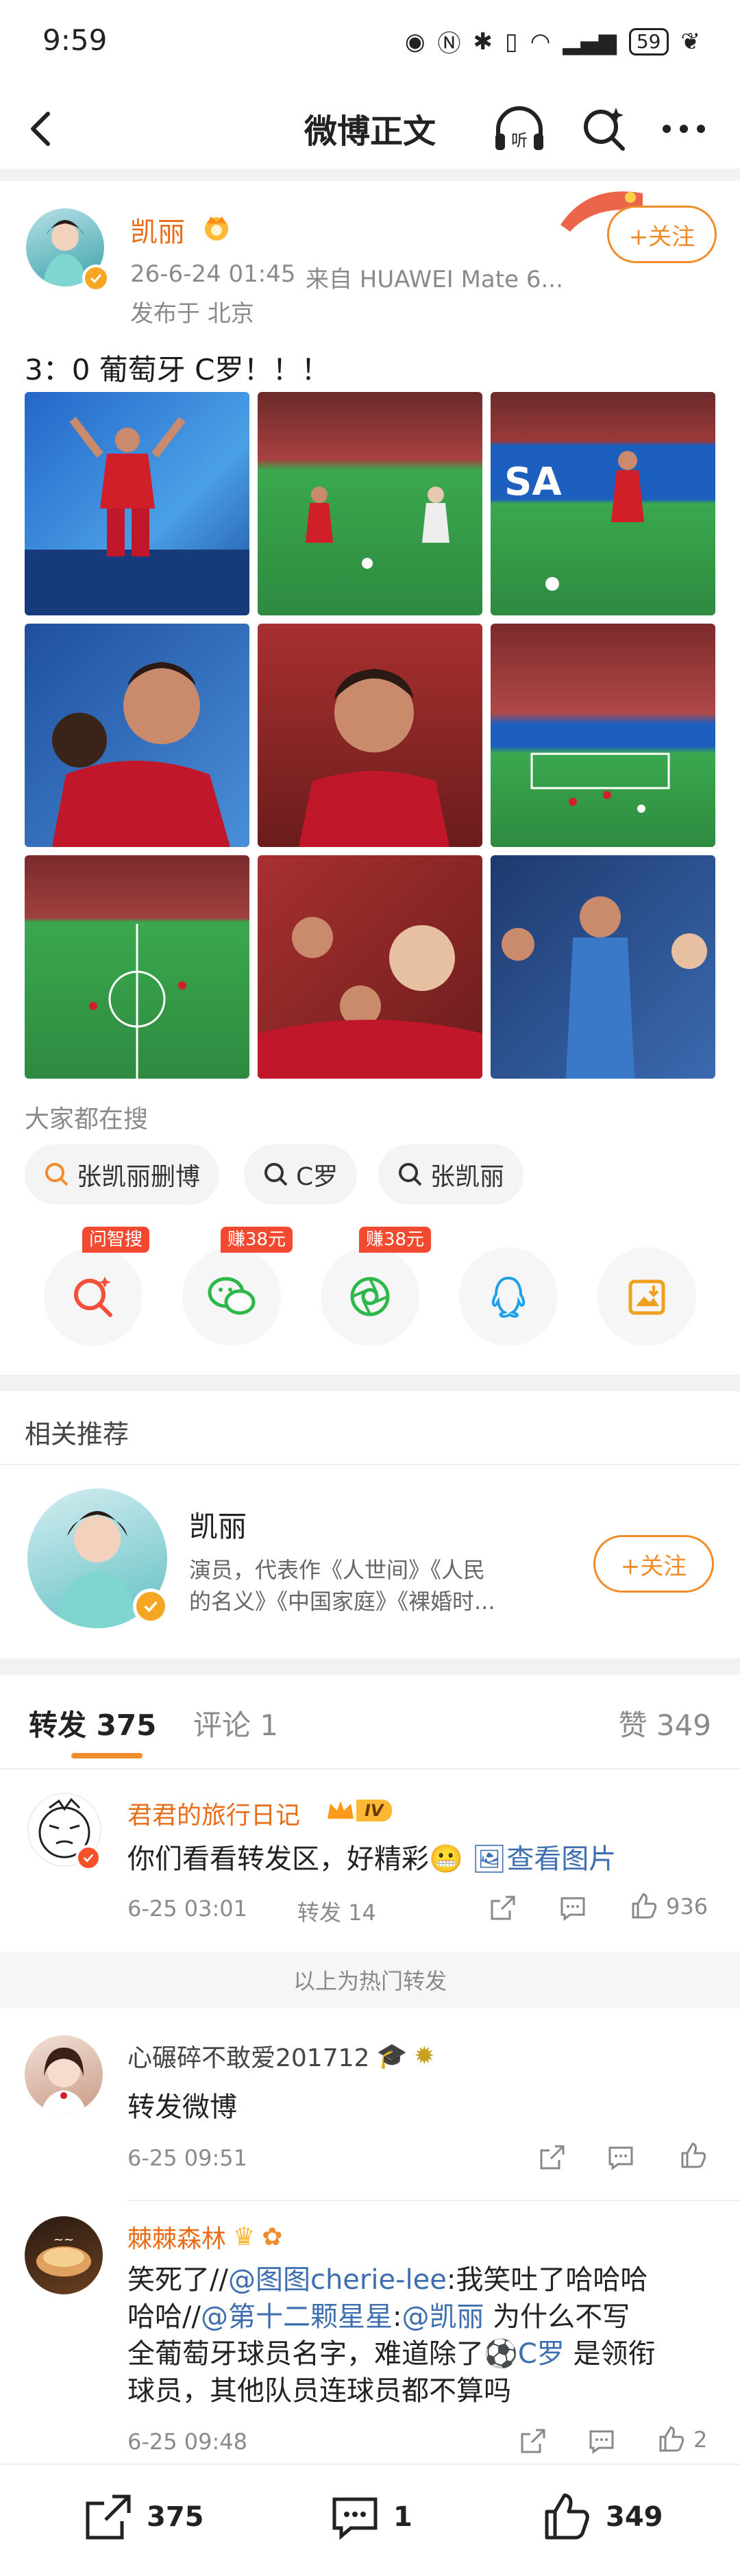 This screenshot has height=2576, width=740. I want to click on repost-like-button, so click(693, 2157).